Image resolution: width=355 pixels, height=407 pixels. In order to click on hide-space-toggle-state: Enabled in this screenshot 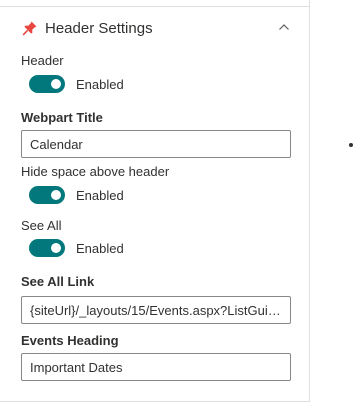, I will do `click(100, 195)`.